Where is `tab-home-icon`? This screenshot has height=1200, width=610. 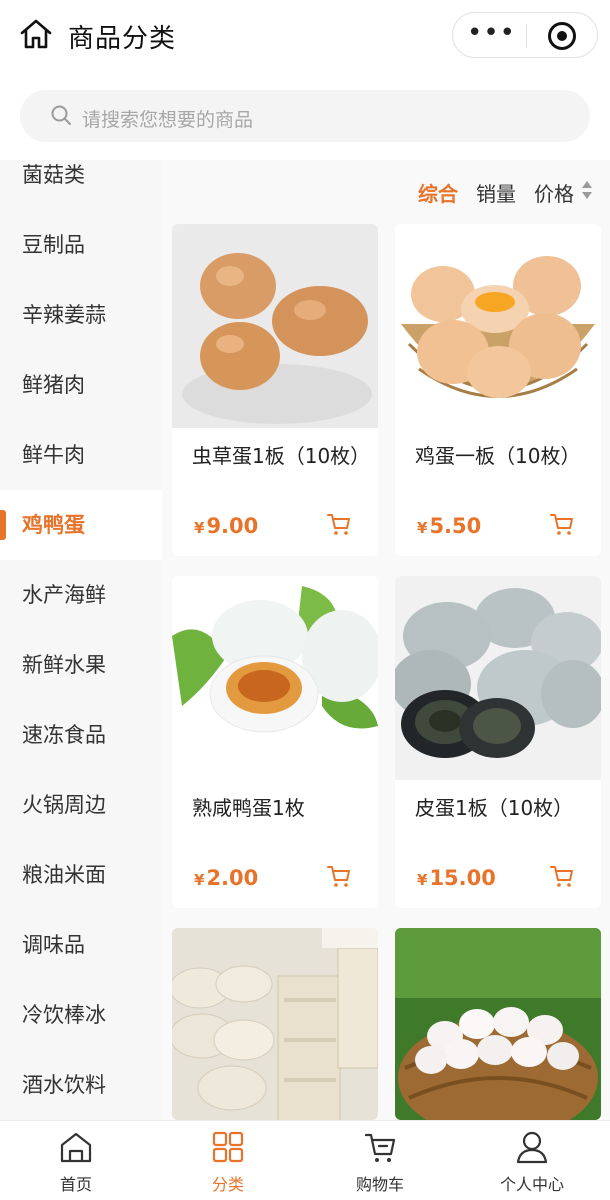
tab-home-icon is located at coordinates (76, 1147).